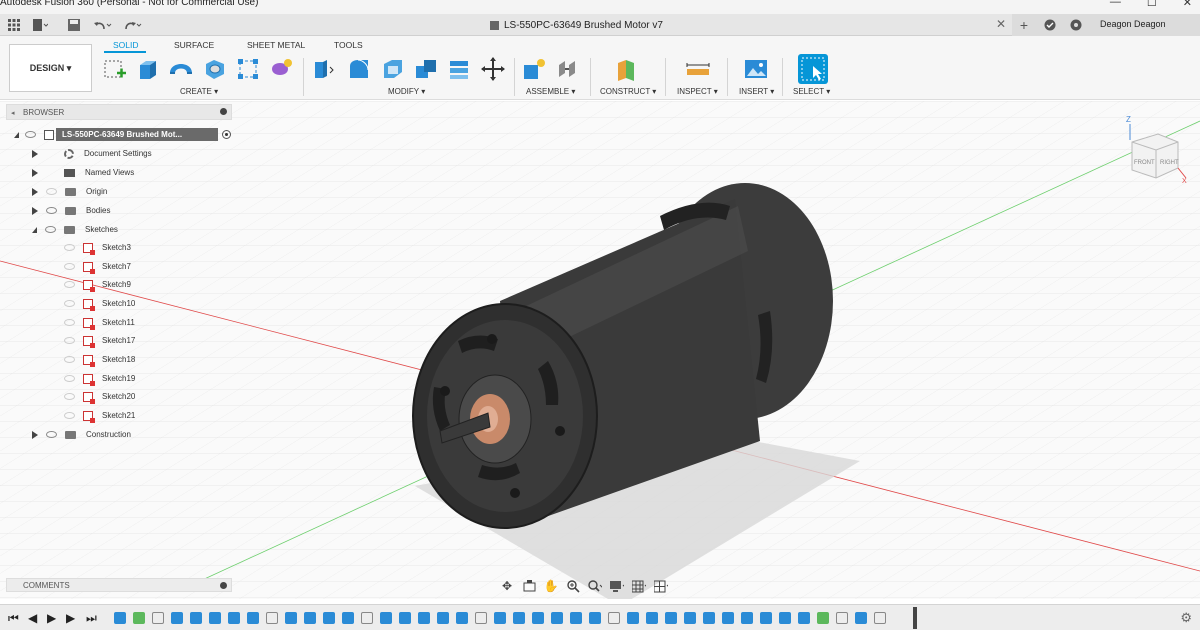 This screenshot has height=630, width=1200. Describe the element at coordinates (281, 69) in the screenshot. I see `create-form-icon` at that location.